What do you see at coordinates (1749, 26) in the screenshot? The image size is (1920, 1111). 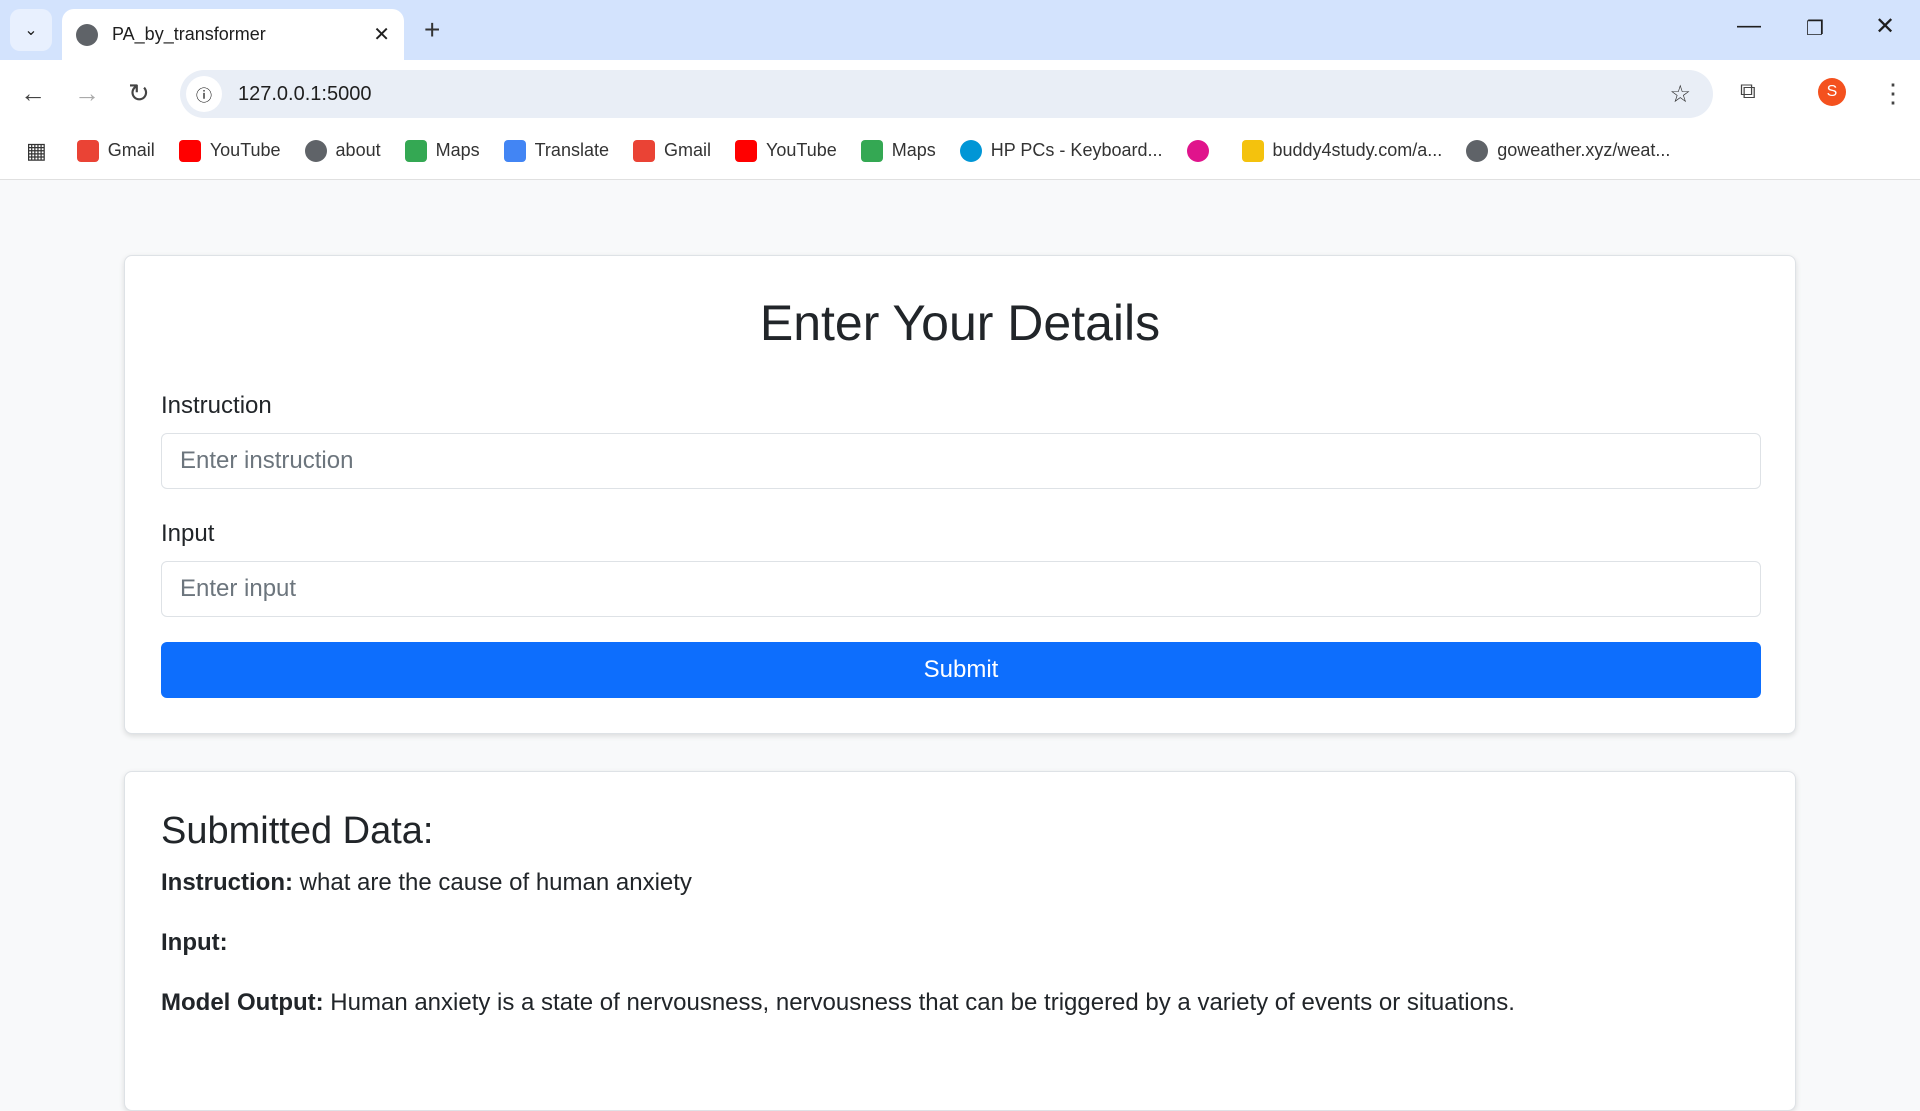 I see `minimize-button: —` at bounding box center [1749, 26].